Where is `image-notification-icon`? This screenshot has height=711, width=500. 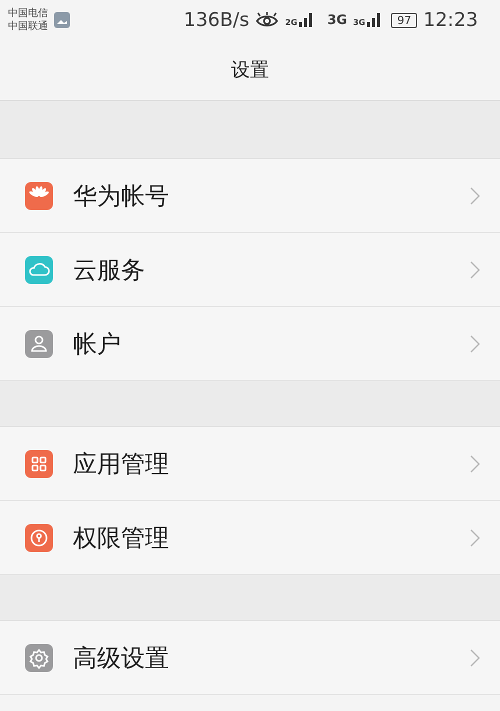
image-notification-icon is located at coordinates (62, 20).